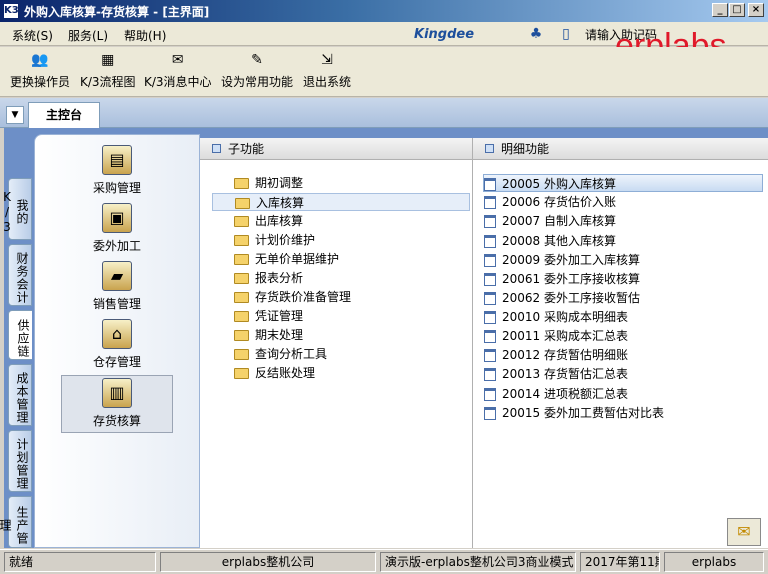 The image size is (768, 574). What do you see at coordinates (714, 562) in the screenshot?
I see `status-user: erplabs` at bounding box center [714, 562].